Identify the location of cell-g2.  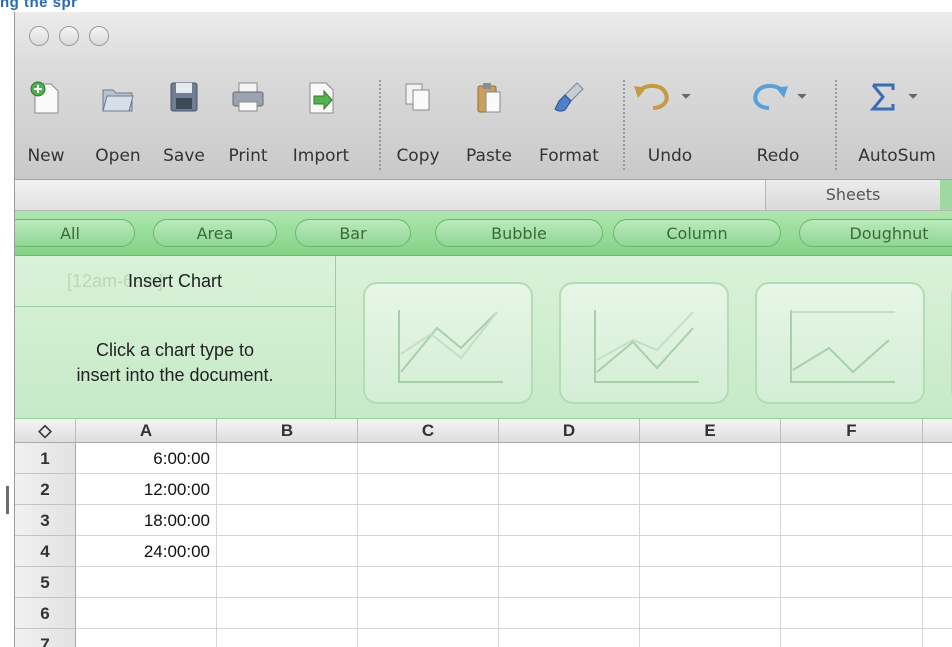
(937, 489).